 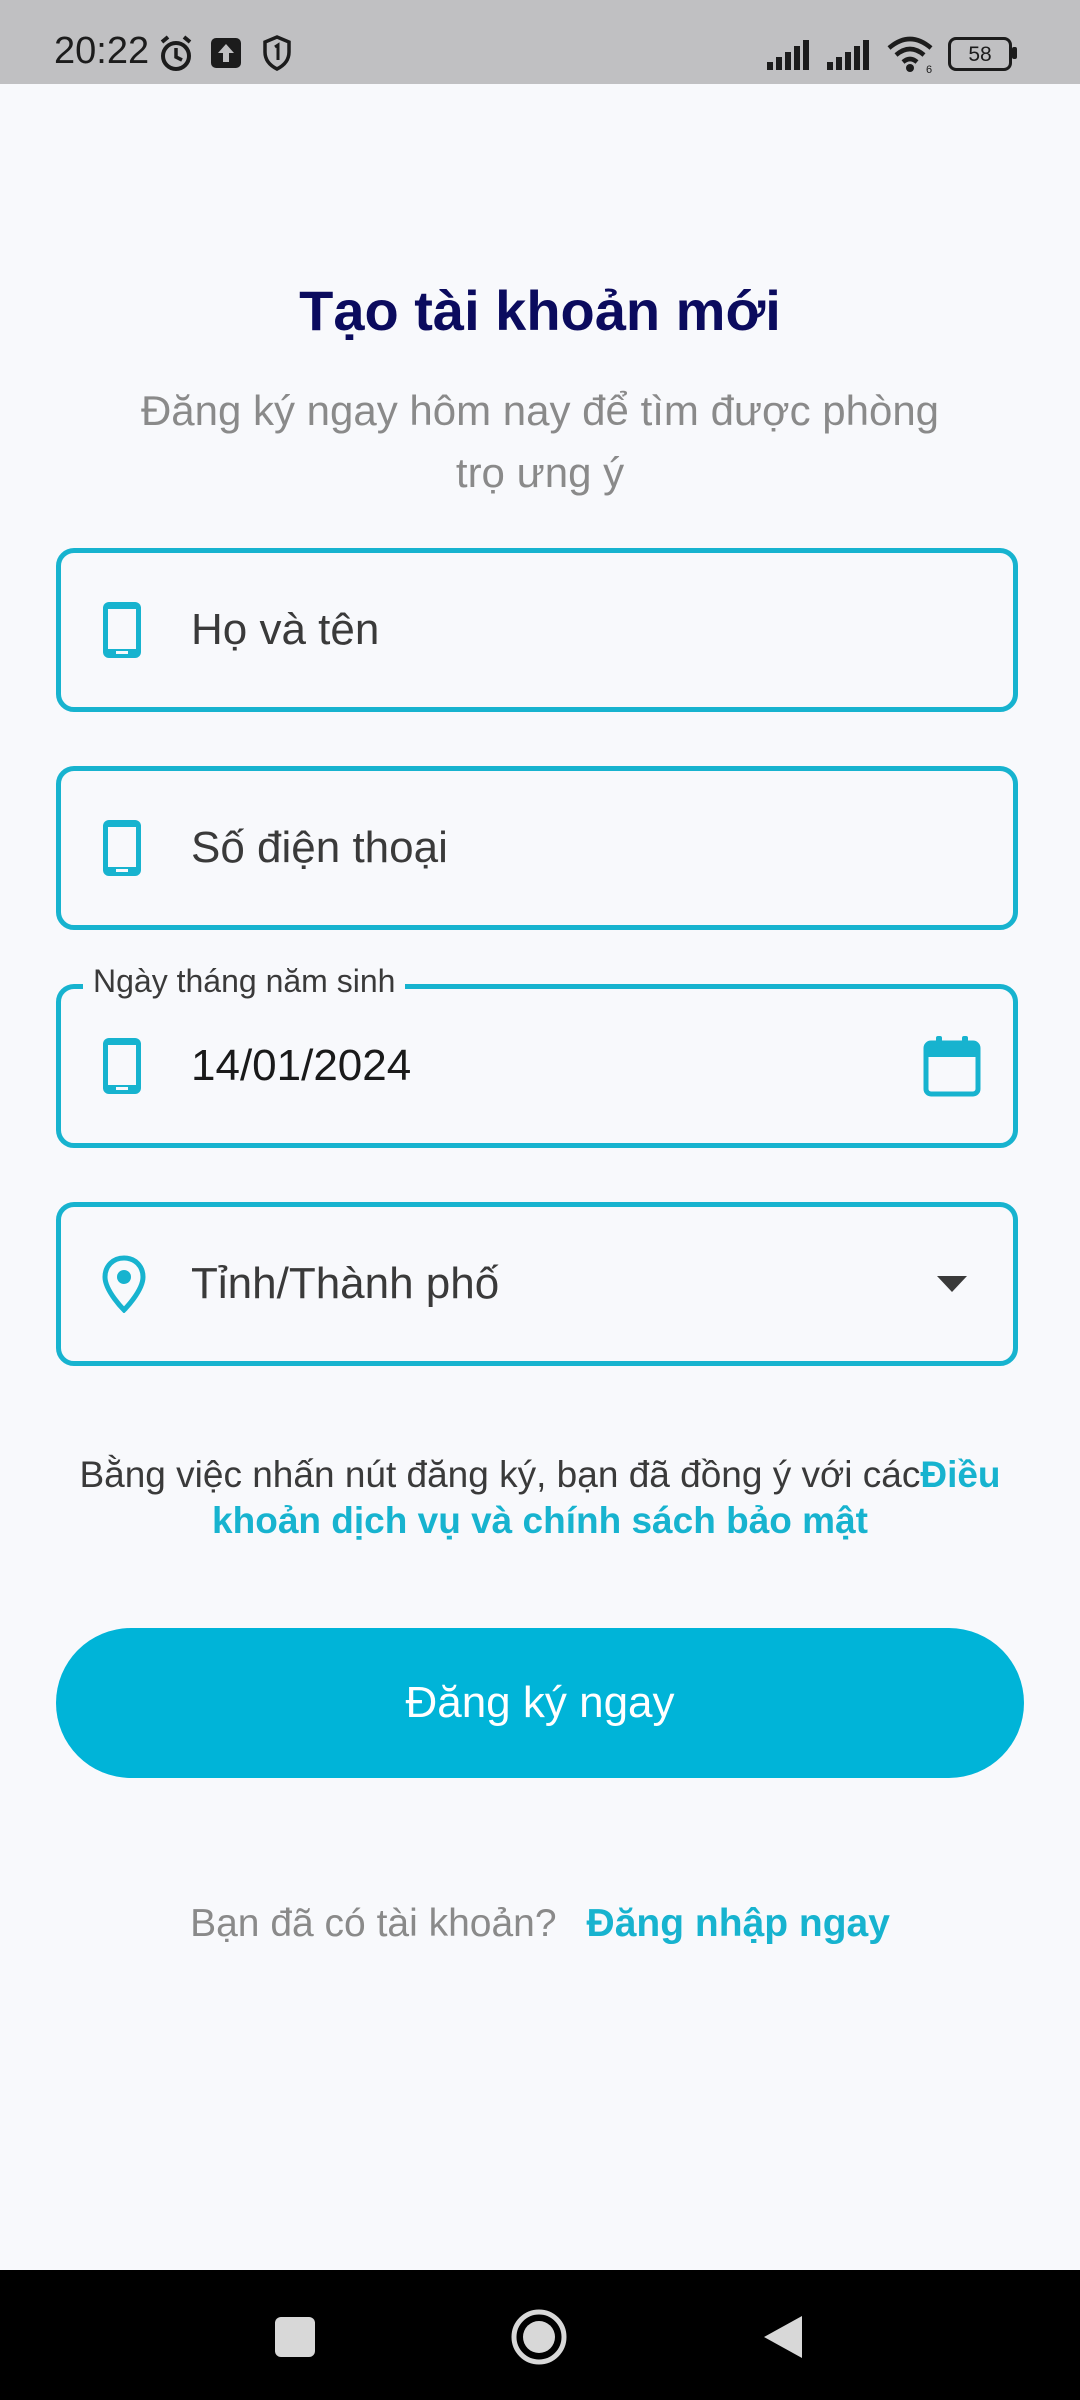 I want to click on date-of-birth-label: Ngày tháng năm sinh, so click(x=244, y=981).